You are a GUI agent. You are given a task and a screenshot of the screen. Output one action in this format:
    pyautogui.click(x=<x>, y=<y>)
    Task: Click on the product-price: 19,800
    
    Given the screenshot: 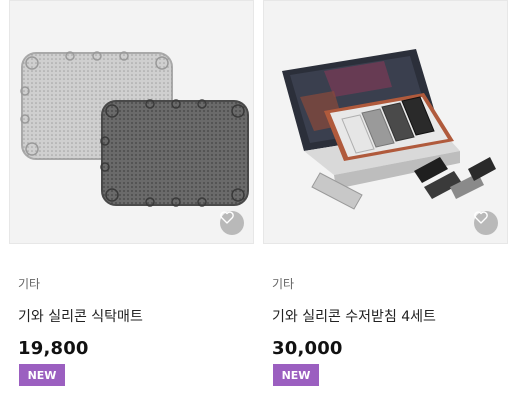 What is the action you would take?
    pyautogui.click(x=53, y=348)
    